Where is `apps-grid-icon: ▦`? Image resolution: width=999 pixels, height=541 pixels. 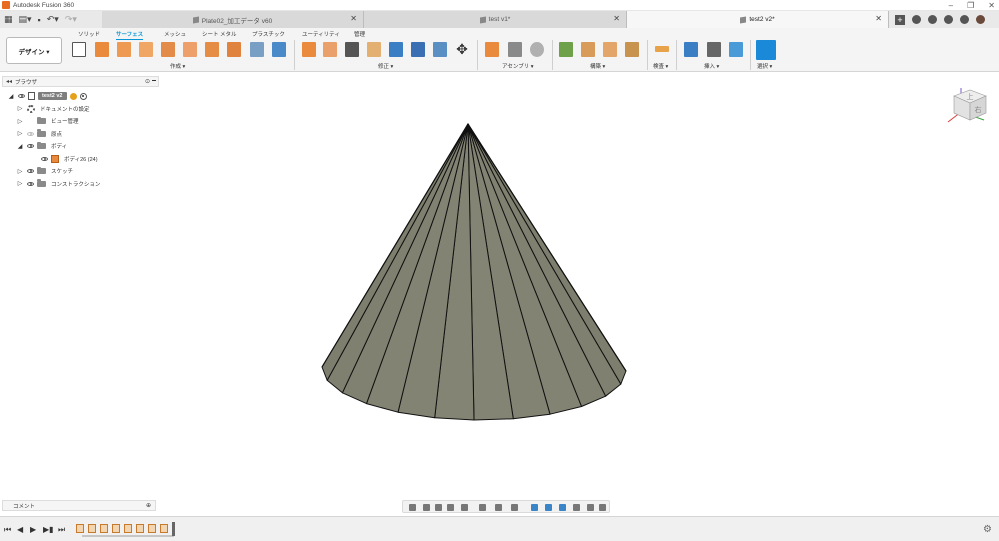 apps-grid-icon: ▦ is located at coordinates (8, 19).